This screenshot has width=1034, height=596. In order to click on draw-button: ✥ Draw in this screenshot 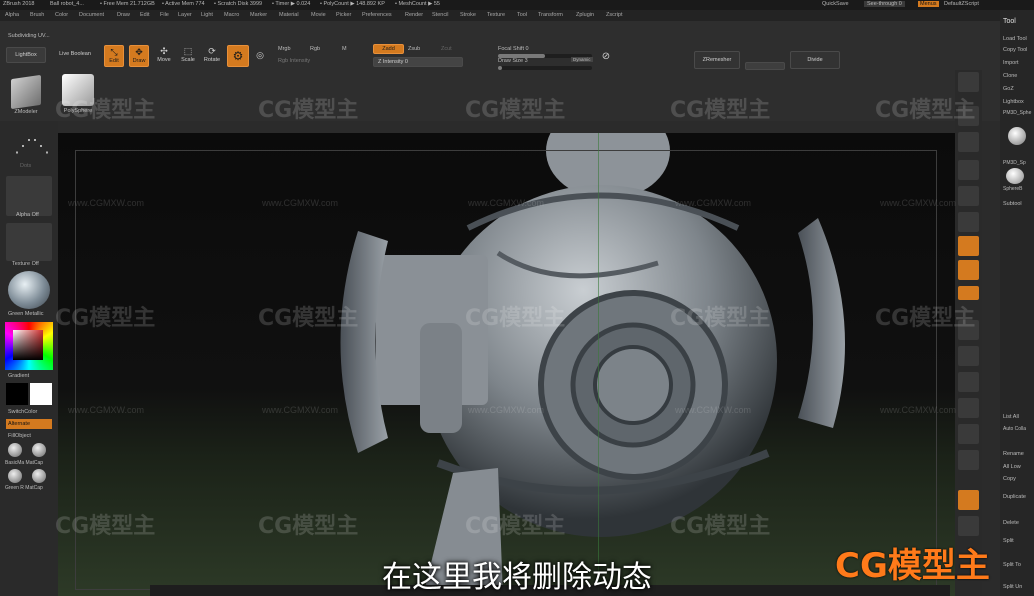, I will do `click(139, 56)`.